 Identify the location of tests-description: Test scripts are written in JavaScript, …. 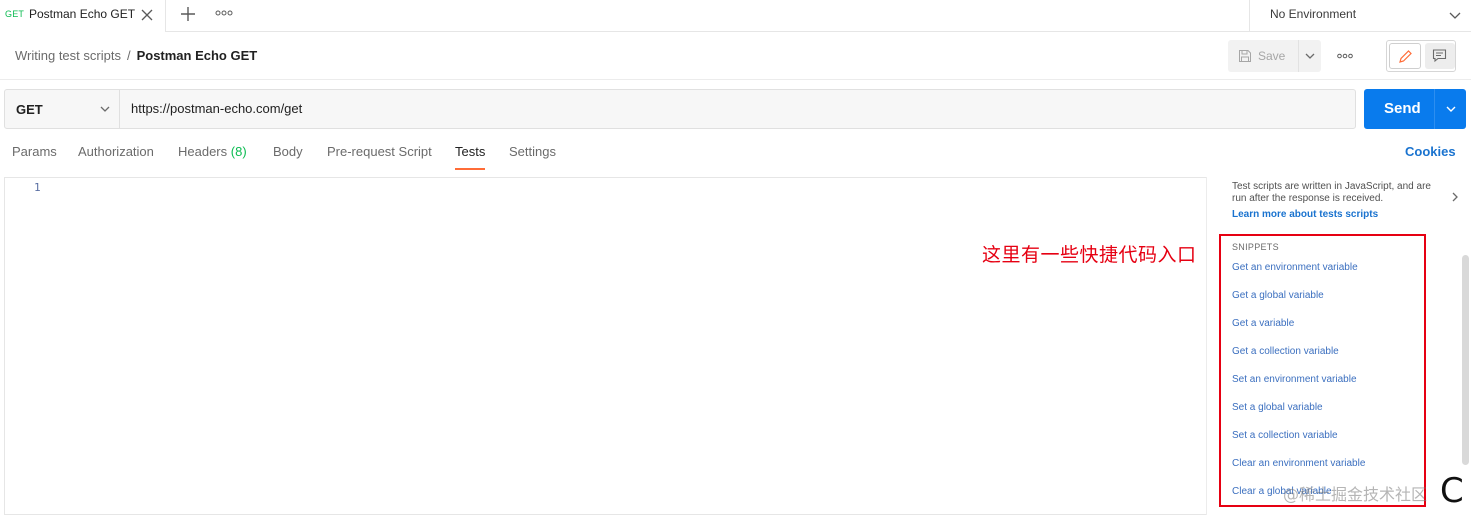
(1331, 192).